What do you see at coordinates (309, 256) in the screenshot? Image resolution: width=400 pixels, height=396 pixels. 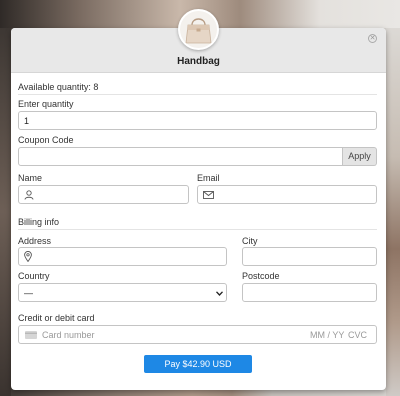 I see `city-input` at bounding box center [309, 256].